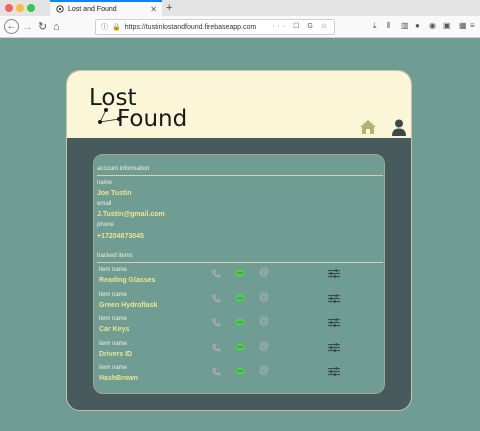  What do you see at coordinates (116, 354) in the screenshot?
I see `item-name-value: Drivers ID` at bounding box center [116, 354].